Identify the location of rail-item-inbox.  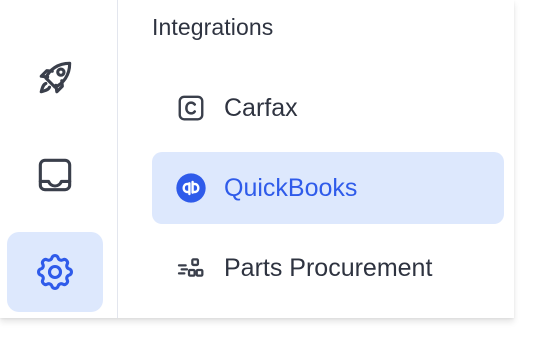
(55, 175).